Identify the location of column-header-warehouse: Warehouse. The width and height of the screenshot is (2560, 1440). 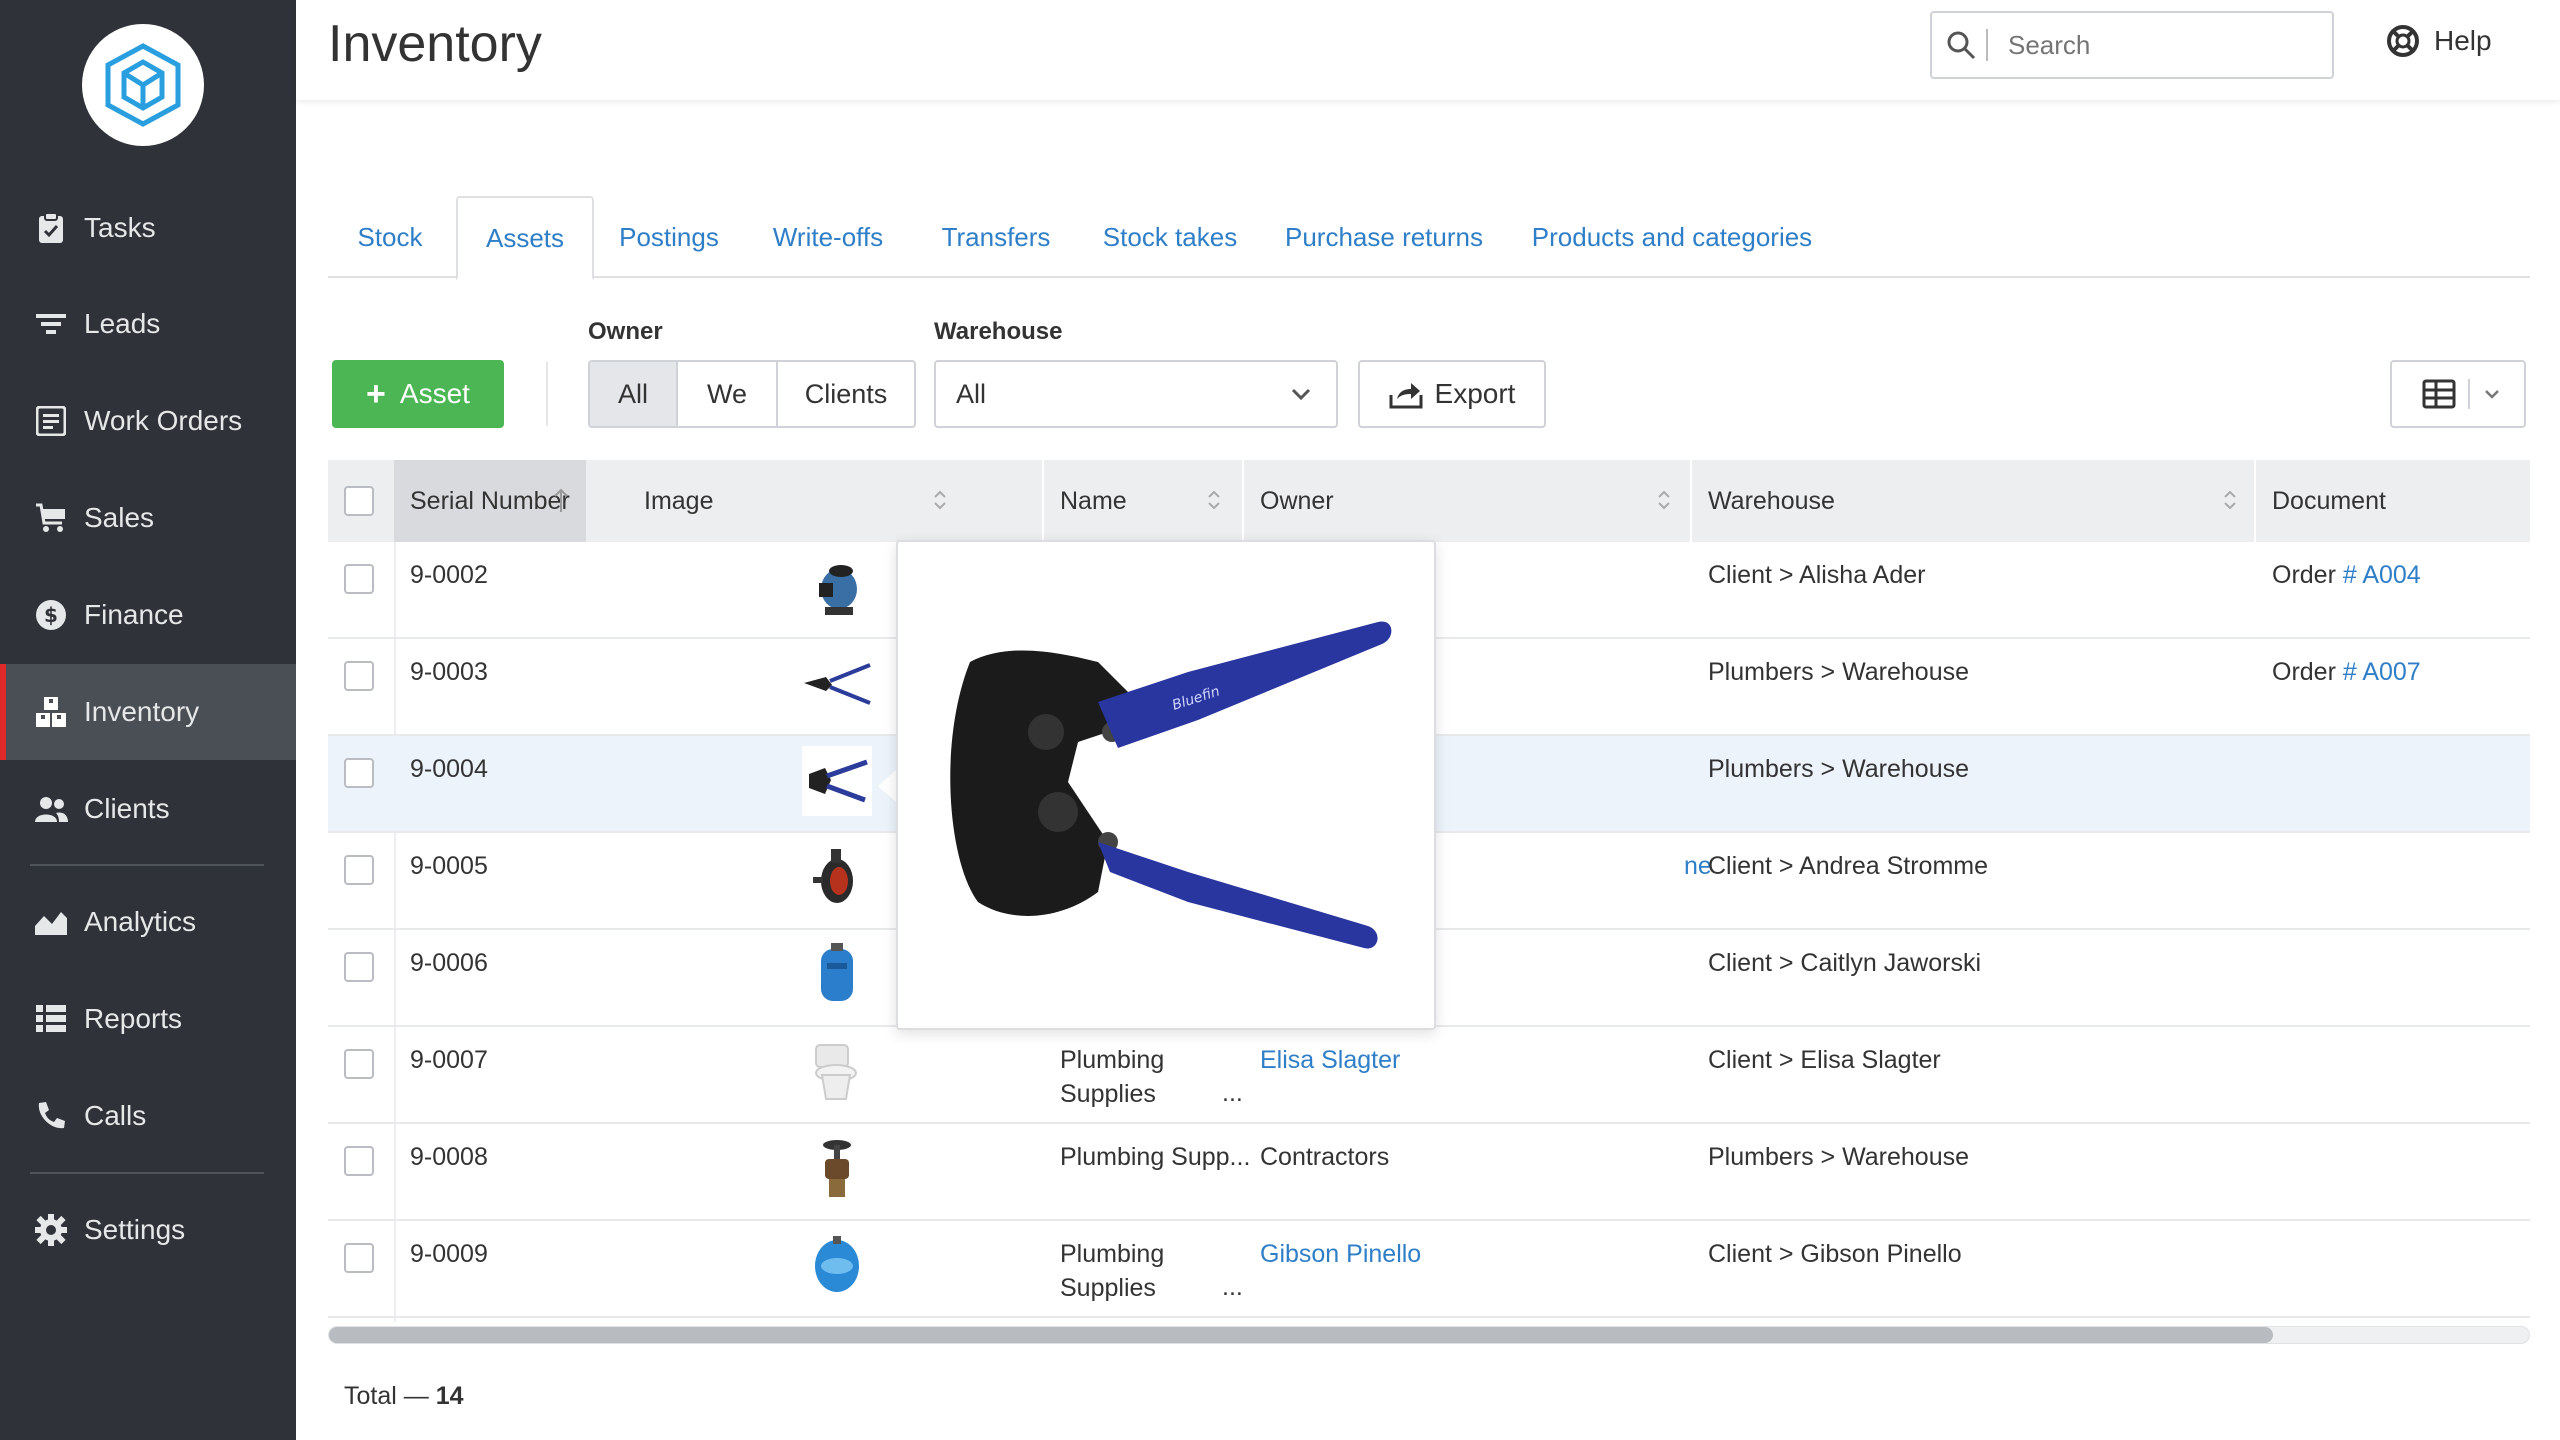
(1973, 501).